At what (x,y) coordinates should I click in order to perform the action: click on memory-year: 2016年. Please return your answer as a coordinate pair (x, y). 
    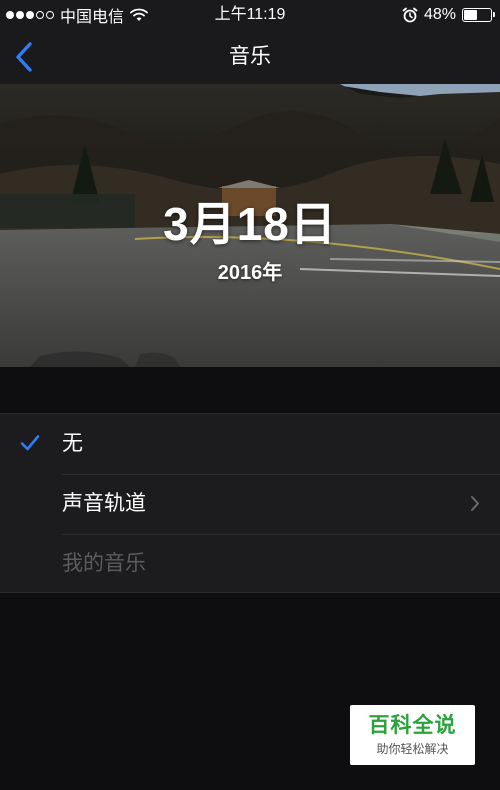
    Looking at the image, I should click on (250, 273).